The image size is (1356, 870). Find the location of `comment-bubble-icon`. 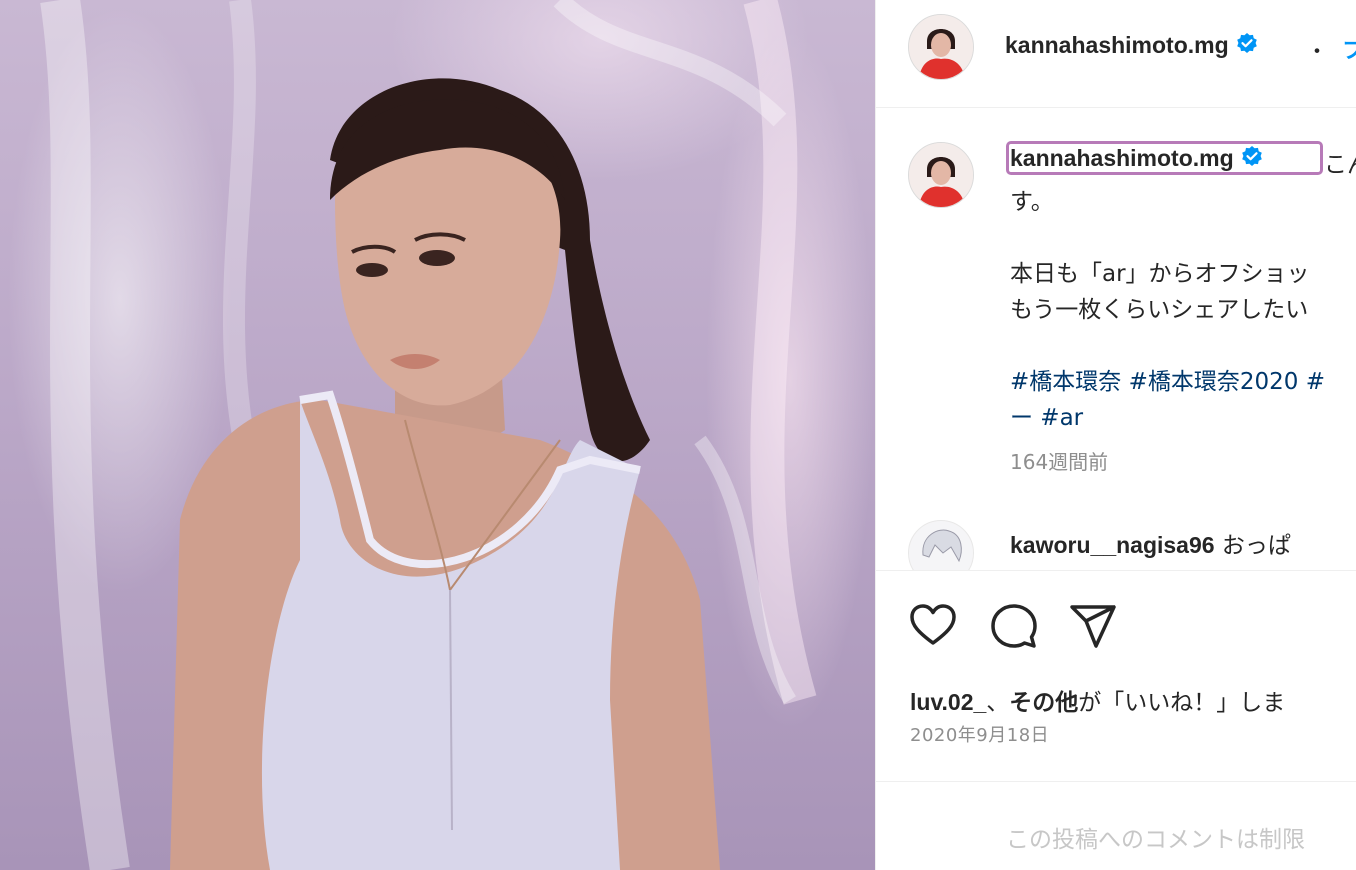

comment-bubble-icon is located at coordinates (1014, 626).